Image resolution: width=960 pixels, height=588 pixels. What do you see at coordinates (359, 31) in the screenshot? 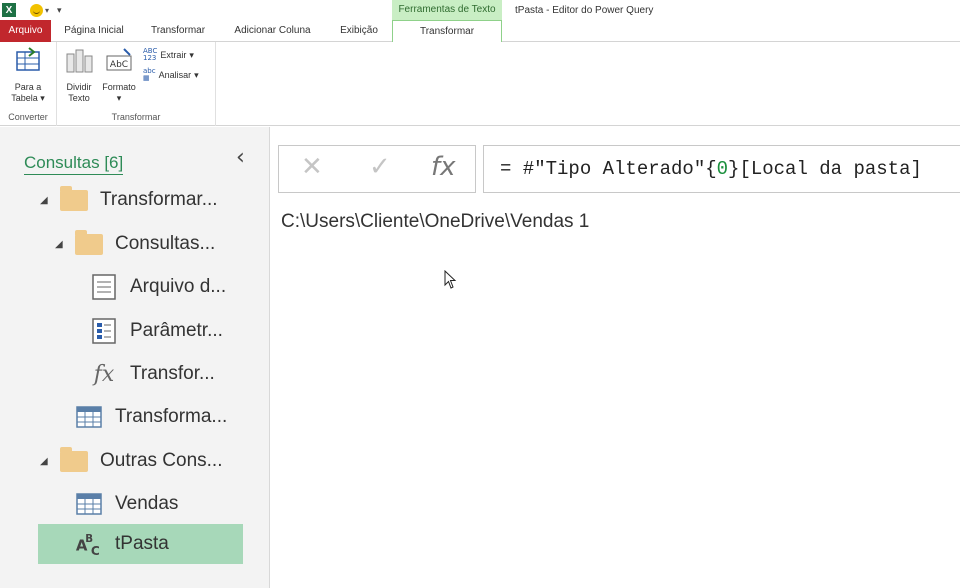
I see `tab-view: Exibição` at bounding box center [359, 31].